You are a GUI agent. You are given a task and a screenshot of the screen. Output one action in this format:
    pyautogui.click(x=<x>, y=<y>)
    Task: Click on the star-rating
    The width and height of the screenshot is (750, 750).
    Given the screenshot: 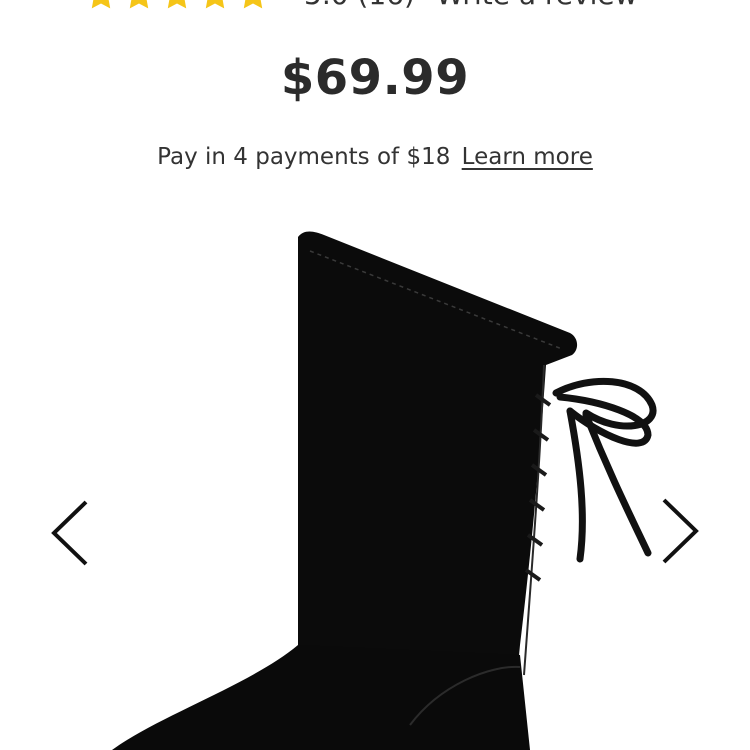 What is the action you would take?
    pyautogui.click(x=177, y=6)
    